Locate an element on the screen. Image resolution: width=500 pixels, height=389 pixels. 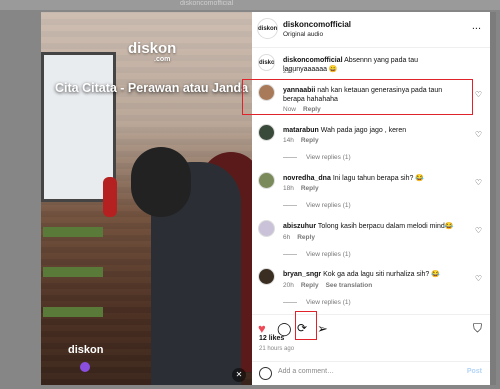
comment-body: Tolong kasih berpacu dalam melodi mind😂 is located at coordinates (385, 226).